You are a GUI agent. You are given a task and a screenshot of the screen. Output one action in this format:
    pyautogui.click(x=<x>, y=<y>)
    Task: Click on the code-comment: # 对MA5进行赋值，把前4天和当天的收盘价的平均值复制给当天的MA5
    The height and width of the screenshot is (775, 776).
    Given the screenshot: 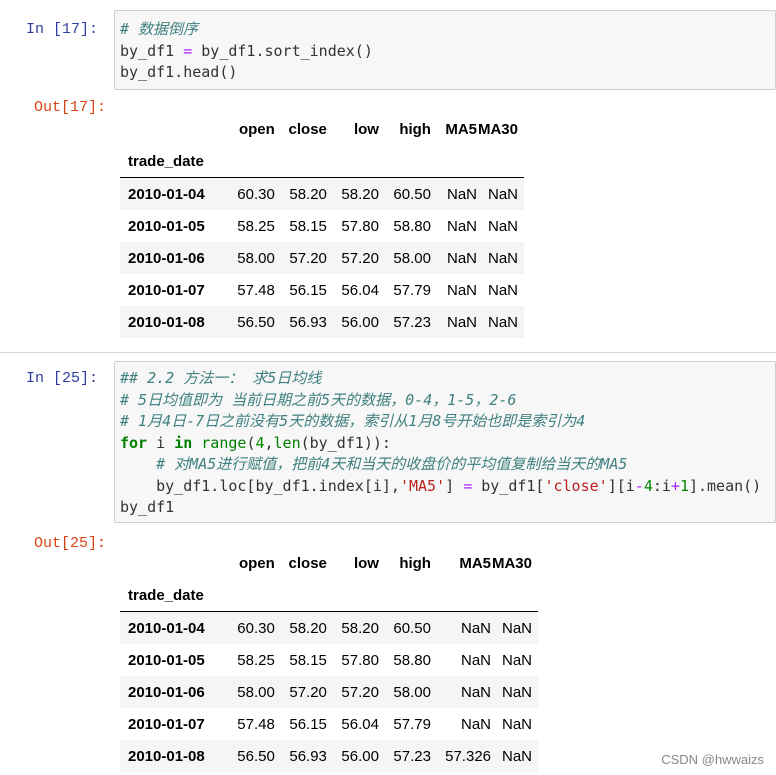 What is the action you would take?
    pyautogui.click(x=374, y=464)
    